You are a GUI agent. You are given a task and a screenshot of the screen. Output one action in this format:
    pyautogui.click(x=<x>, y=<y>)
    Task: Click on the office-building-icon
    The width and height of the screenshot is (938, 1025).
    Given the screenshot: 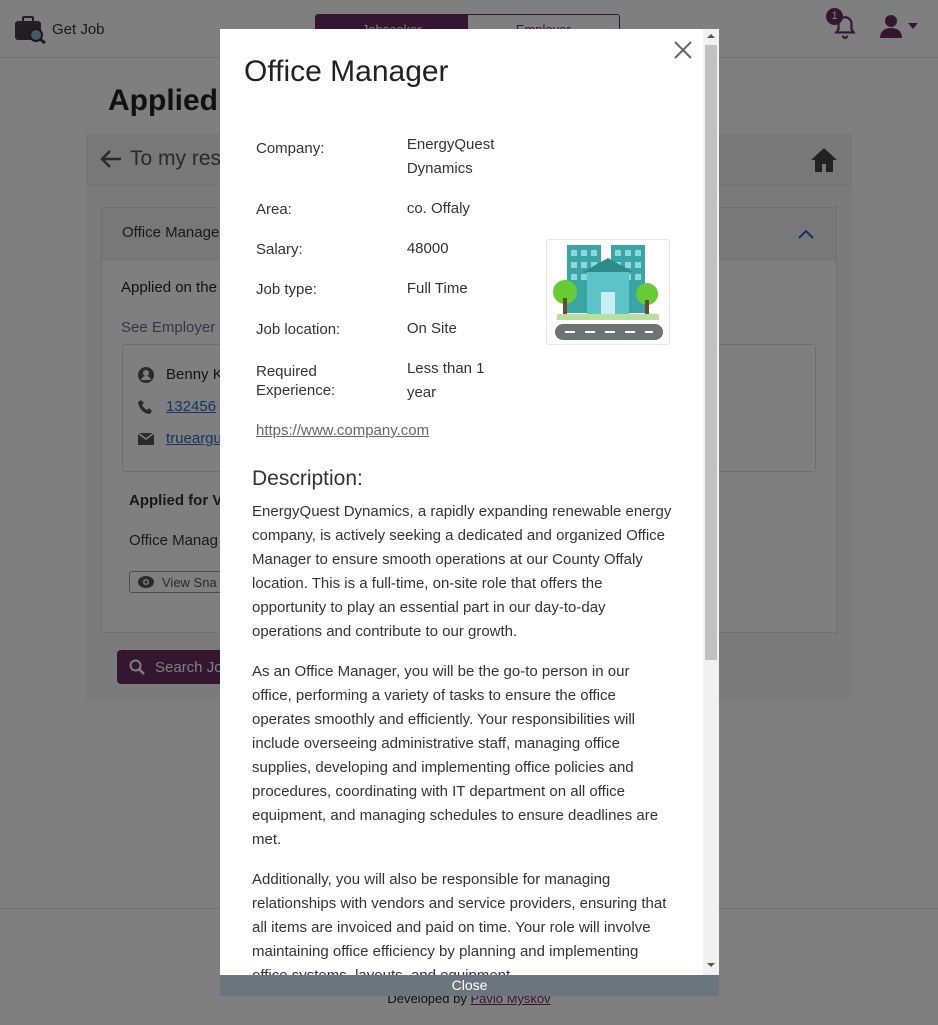 What is the action you would take?
    pyautogui.click(x=608, y=292)
    